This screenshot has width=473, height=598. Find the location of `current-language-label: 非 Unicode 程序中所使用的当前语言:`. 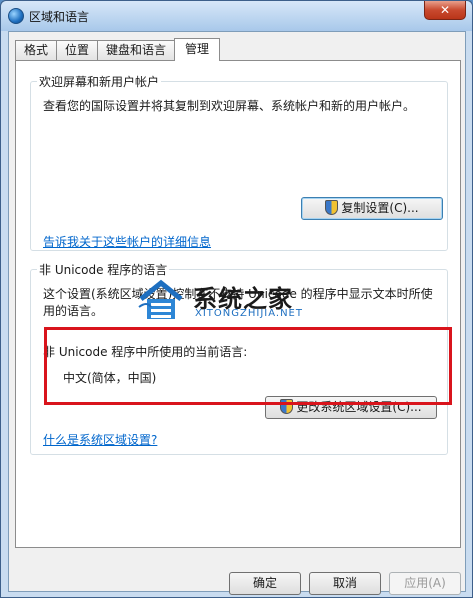

current-language-label: 非 Unicode 程序中所使用的当前语言: is located at coordinates (145, 352).